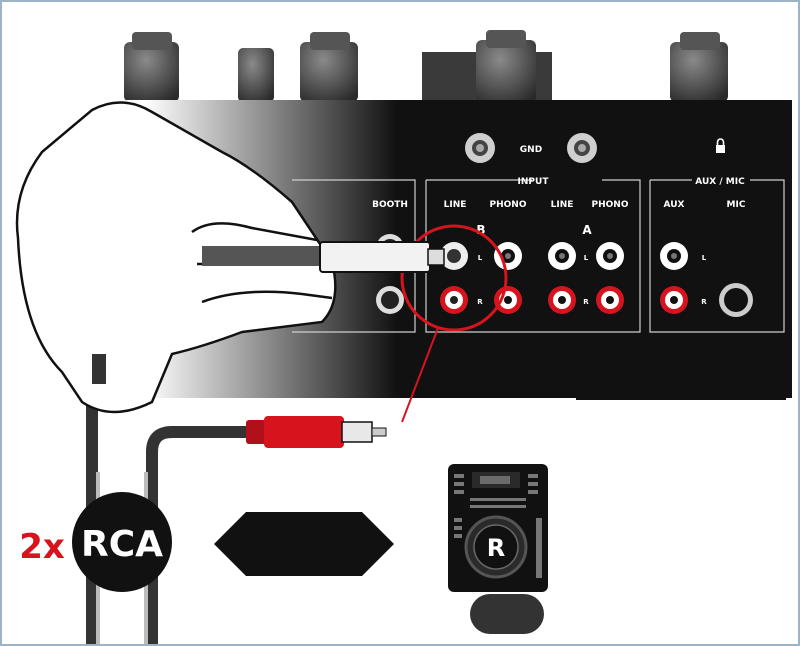 Image resolution: width=800 pixels, height=646 pixels. What do you see at coordinates (587, 230) in the screenshot?
I see `channel-a-label: A` at bounding box center [587, 230].